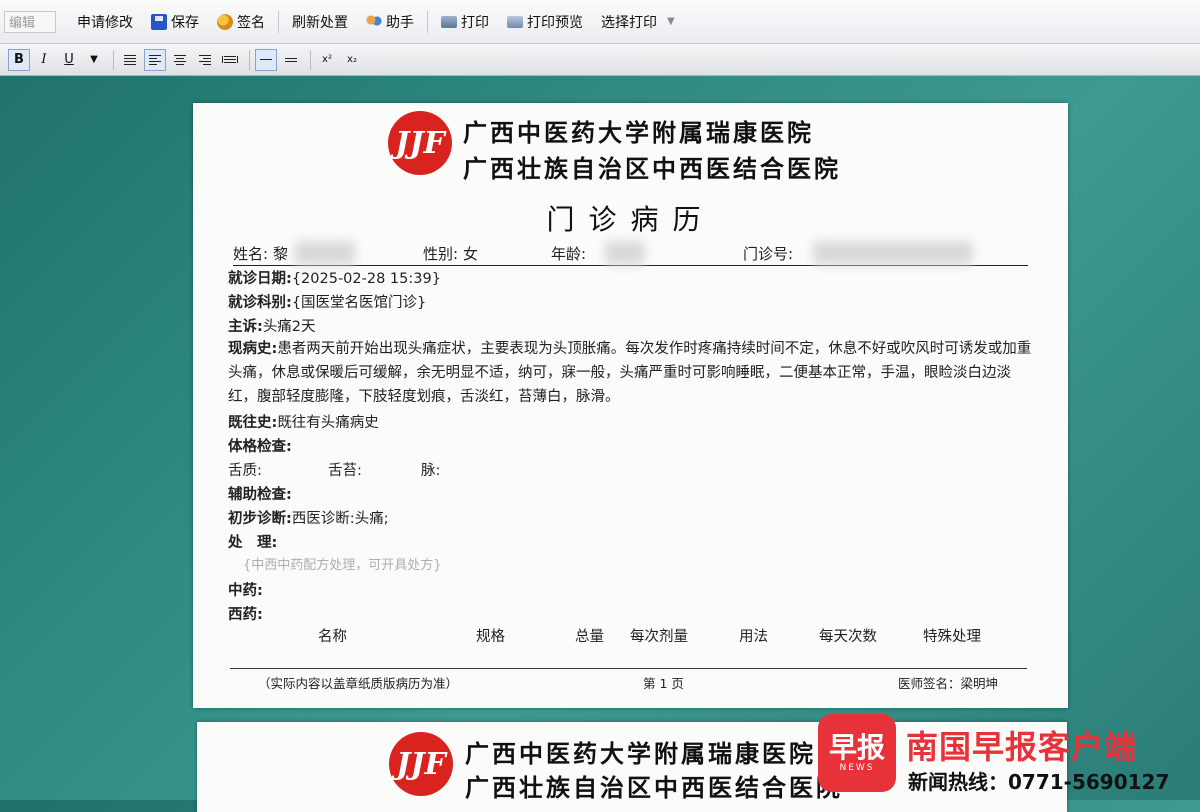 Image resolution: width=1200 pixels, height=812 pixels. Describe the element at coordinates (449, 21) in the screenshot. I see `print-icon` at that location.